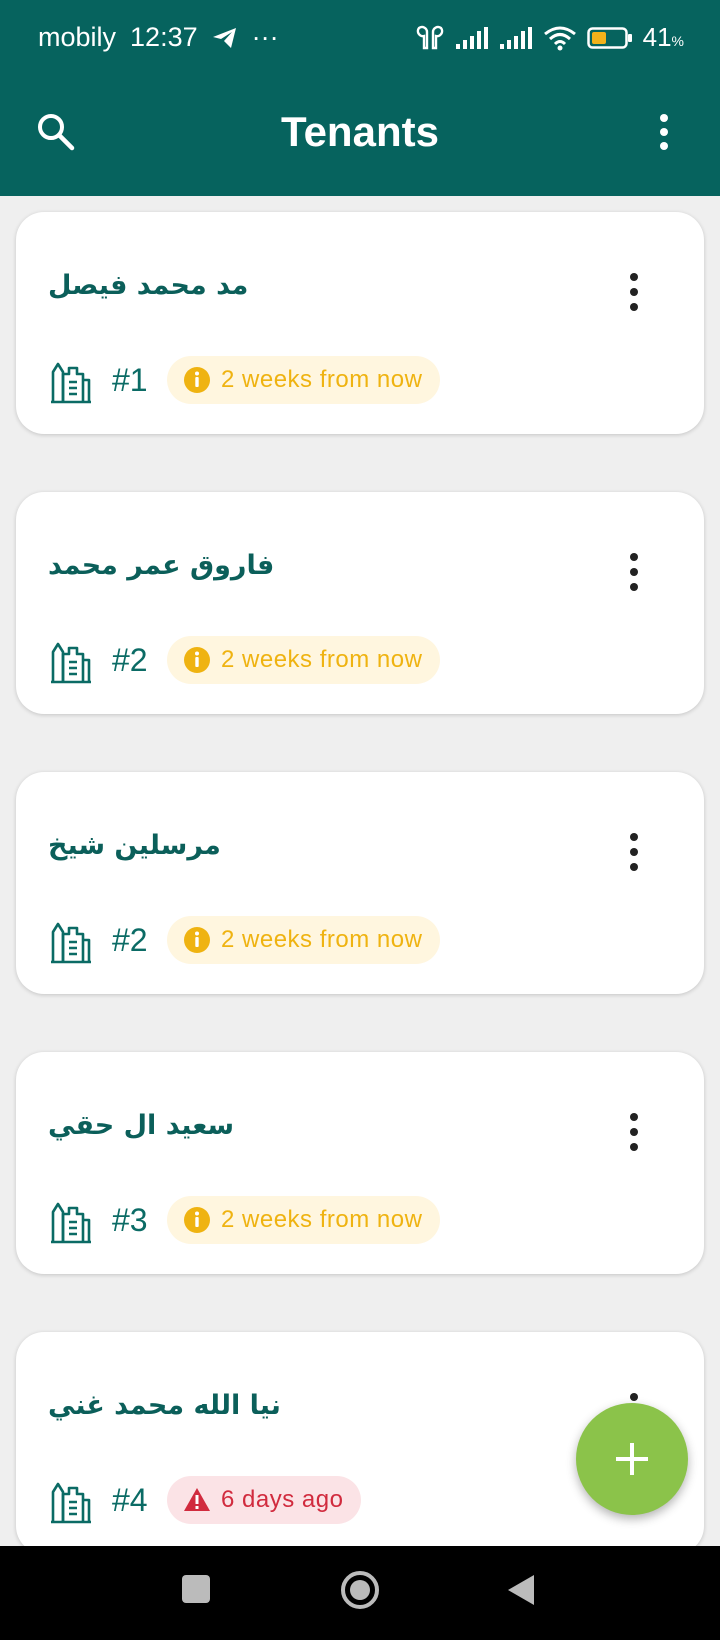 This screenshot has height=1640, width=720. Describe the element at coordinates (130, 380) in the screenshot. I see `unit-number: #1` at that location.